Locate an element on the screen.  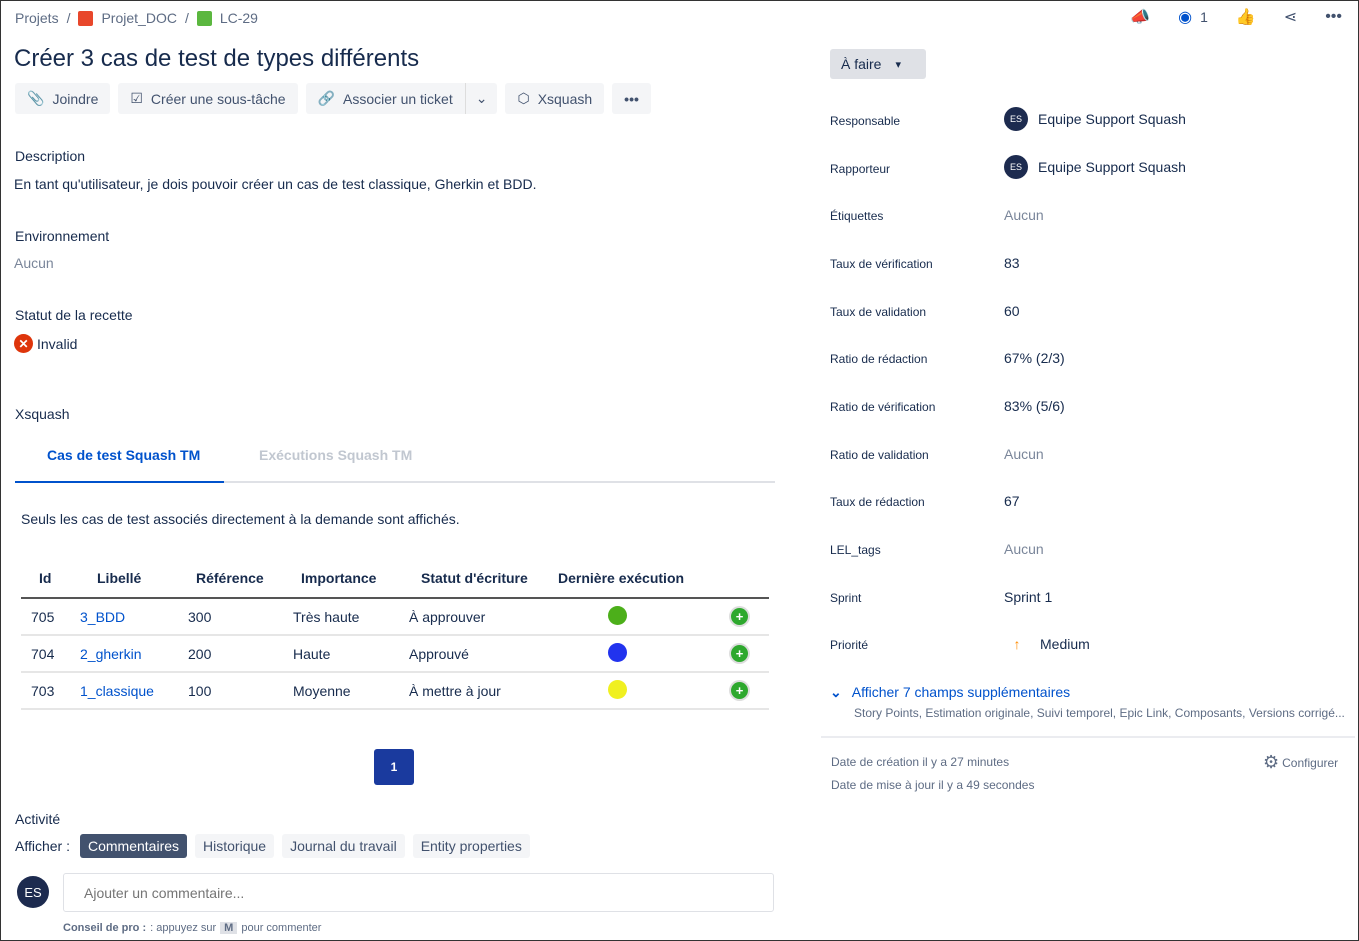
field-label: Ratio de rédaction is located at coordinates (879, 359).